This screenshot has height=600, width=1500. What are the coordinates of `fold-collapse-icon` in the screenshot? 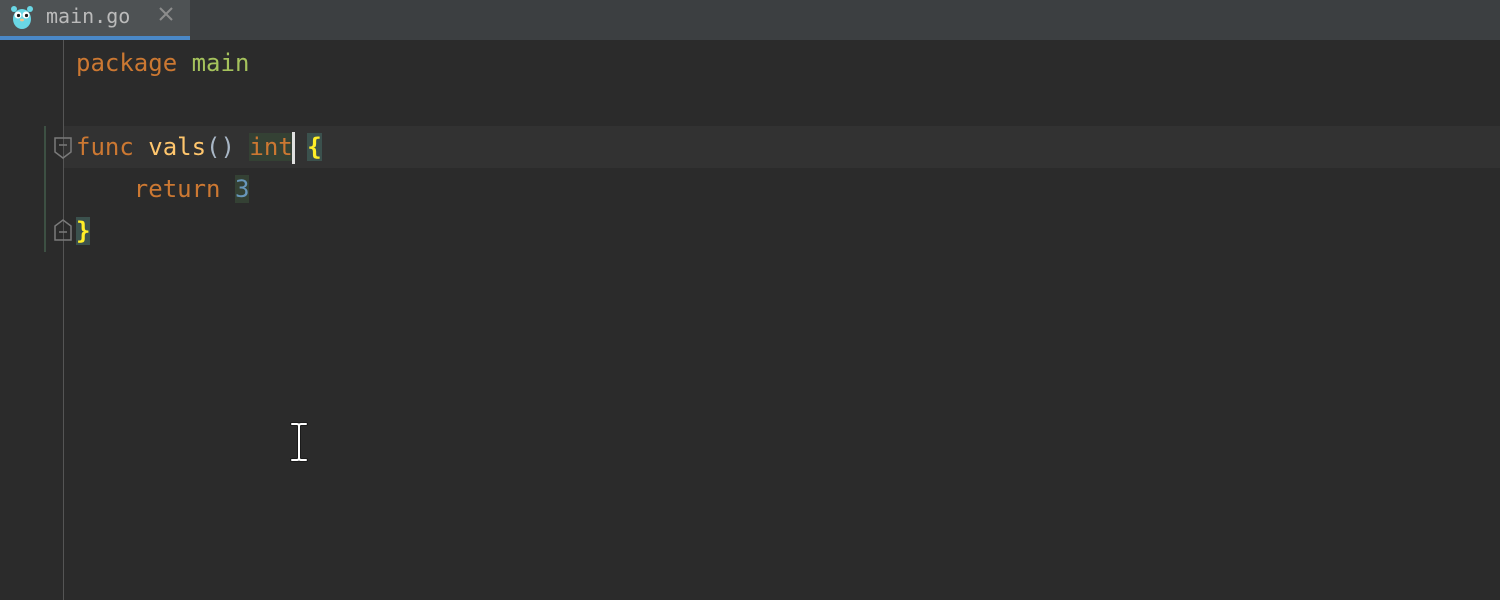 It's located at (63, 148).